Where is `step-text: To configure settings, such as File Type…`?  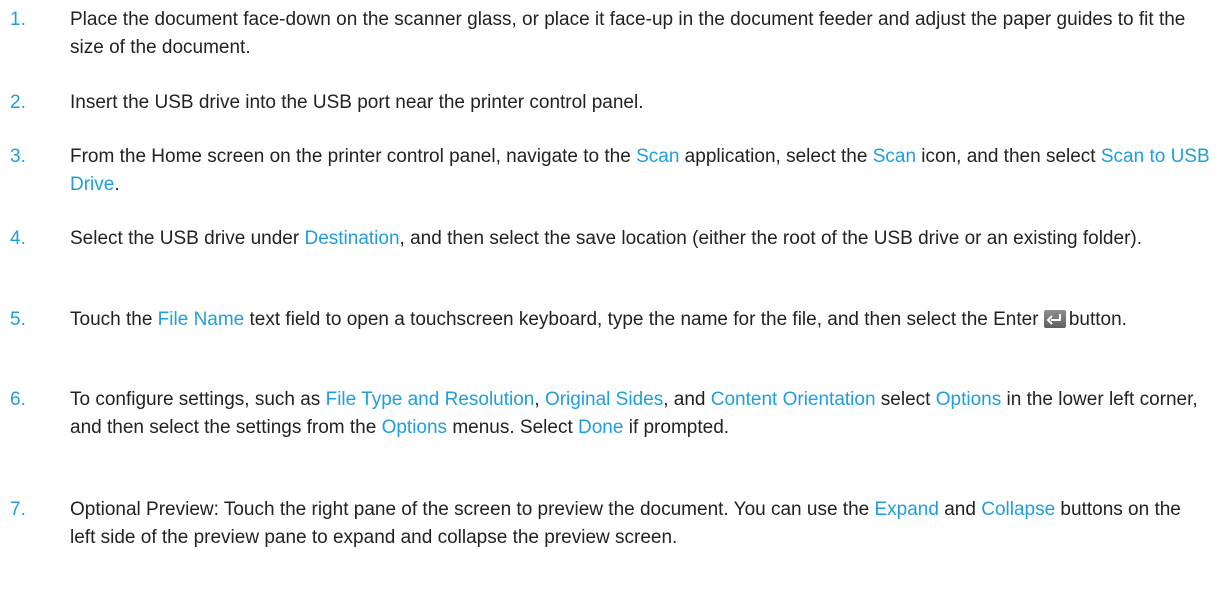
step-text: To configure settings, such as File Type… is located at coordinates (634, 413).